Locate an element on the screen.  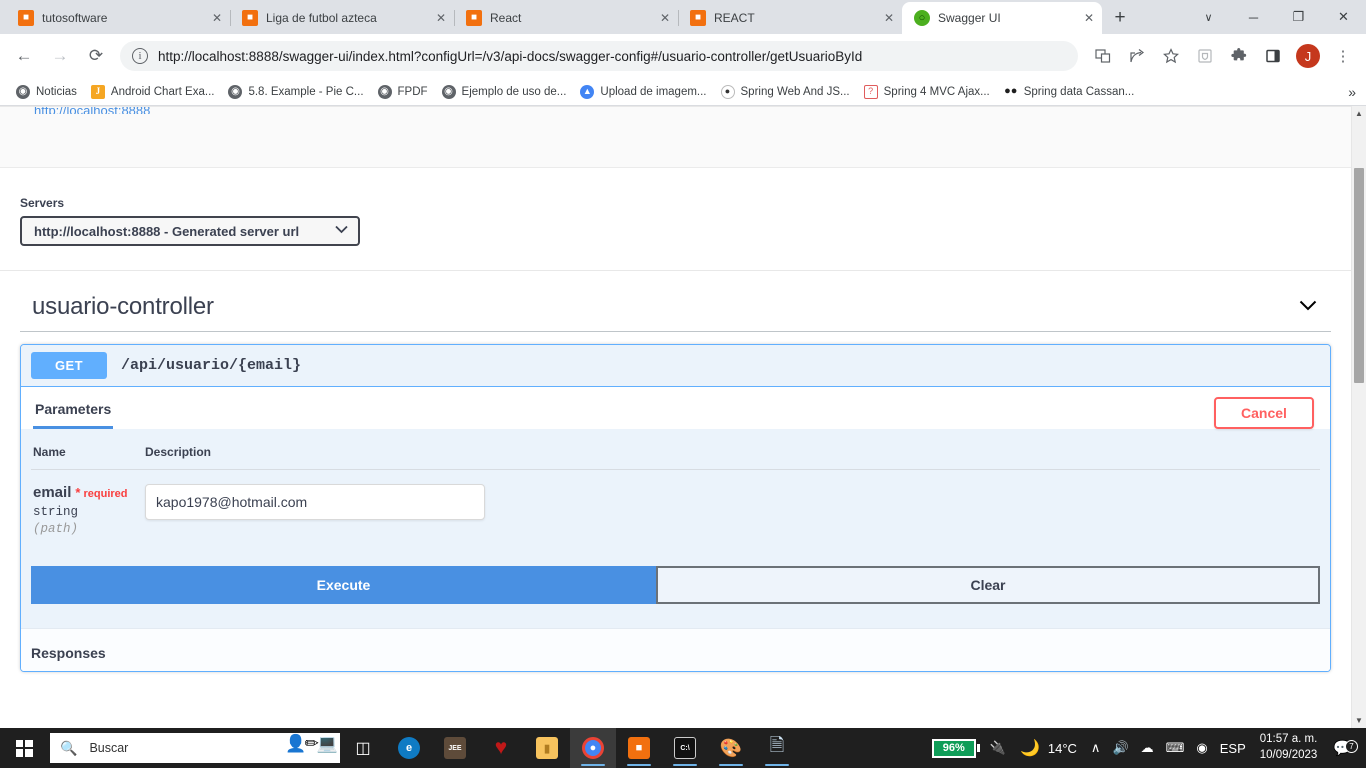
browser-tab: ■ Liga de futbol azteca ✕ is located at coordinates (342, 18).